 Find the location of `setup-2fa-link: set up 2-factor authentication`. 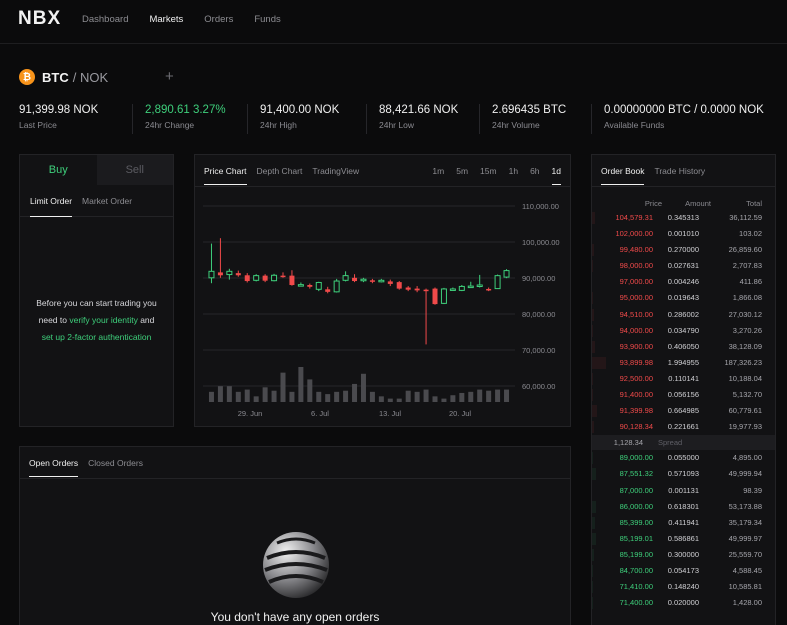

setup-2fa-link: set up 2-factor authentication is located at coordinates (96, 337).